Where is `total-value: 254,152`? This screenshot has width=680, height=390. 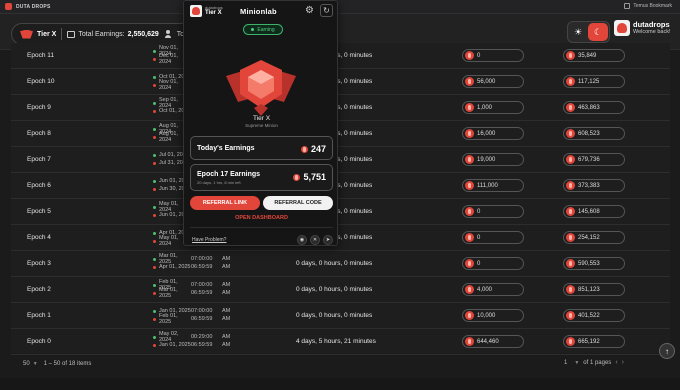
total-value: 254,152 is located at coordinates (589, 237).